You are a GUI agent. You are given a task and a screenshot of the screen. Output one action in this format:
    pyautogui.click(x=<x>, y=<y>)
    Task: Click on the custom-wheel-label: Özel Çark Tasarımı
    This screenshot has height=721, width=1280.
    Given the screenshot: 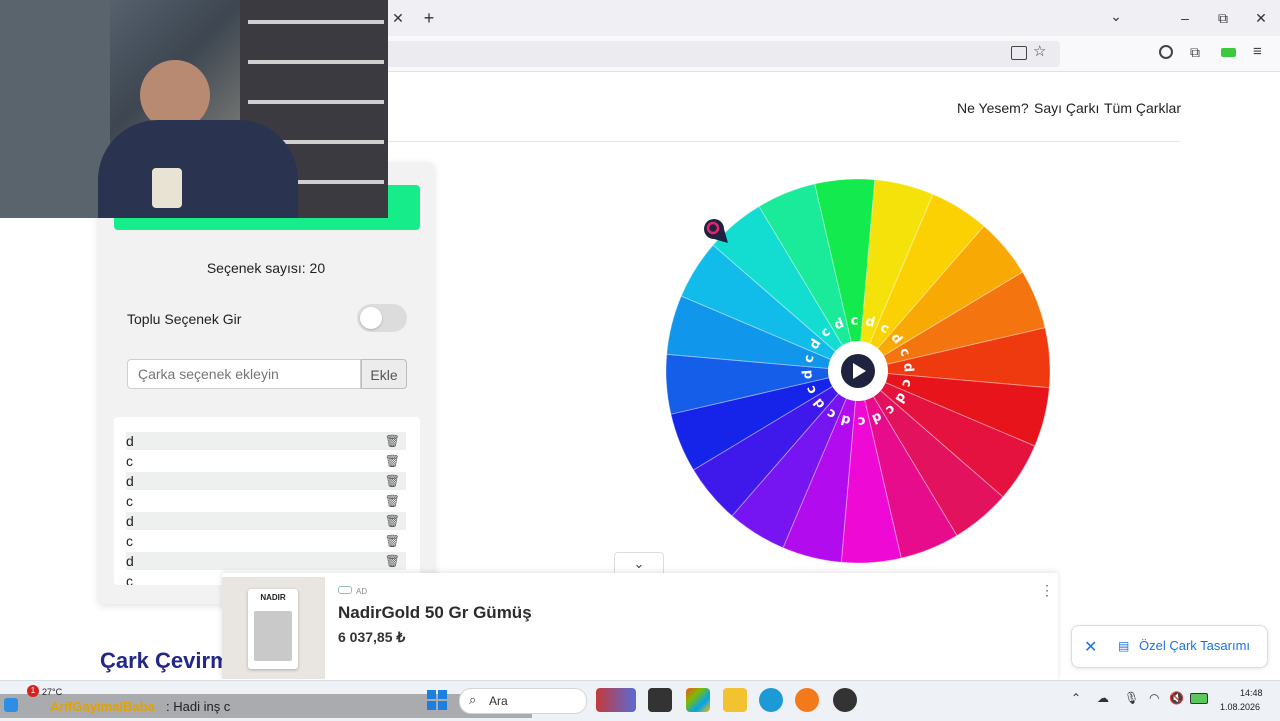 What is the action you would take?
    pyautogui.click(x=1195, y=645)
    